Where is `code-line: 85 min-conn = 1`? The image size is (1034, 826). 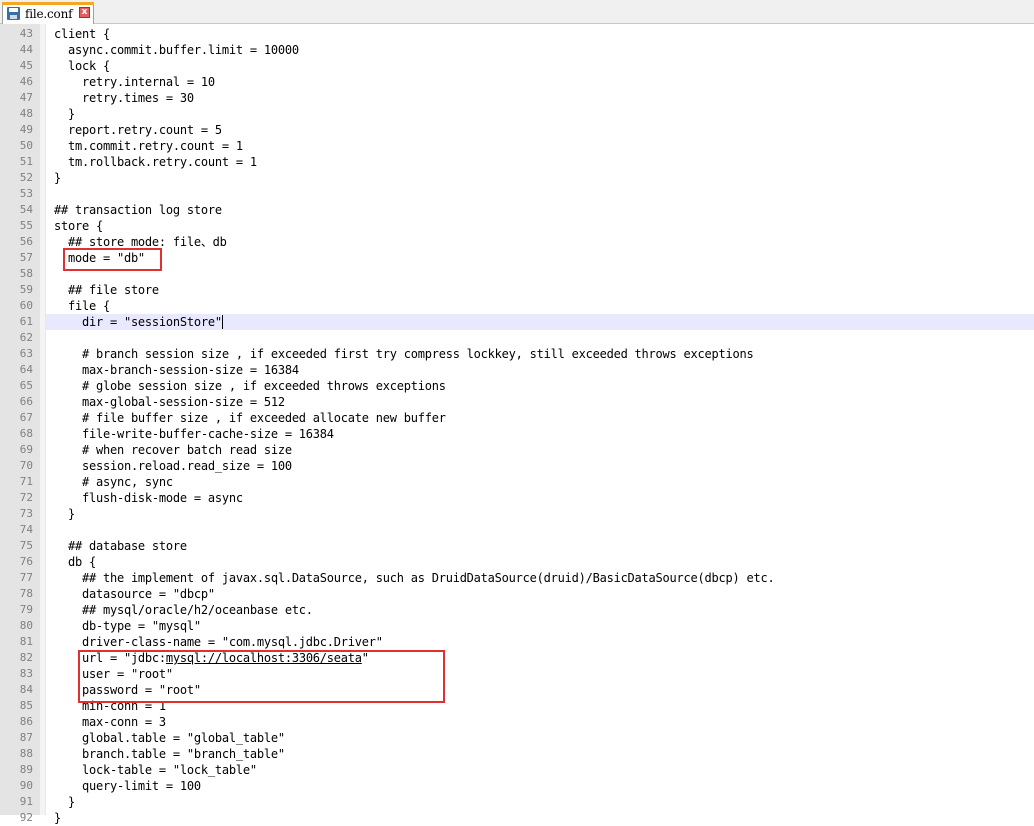 code-line: 85 min-conn = 1 is located at coordinates (517, 706).